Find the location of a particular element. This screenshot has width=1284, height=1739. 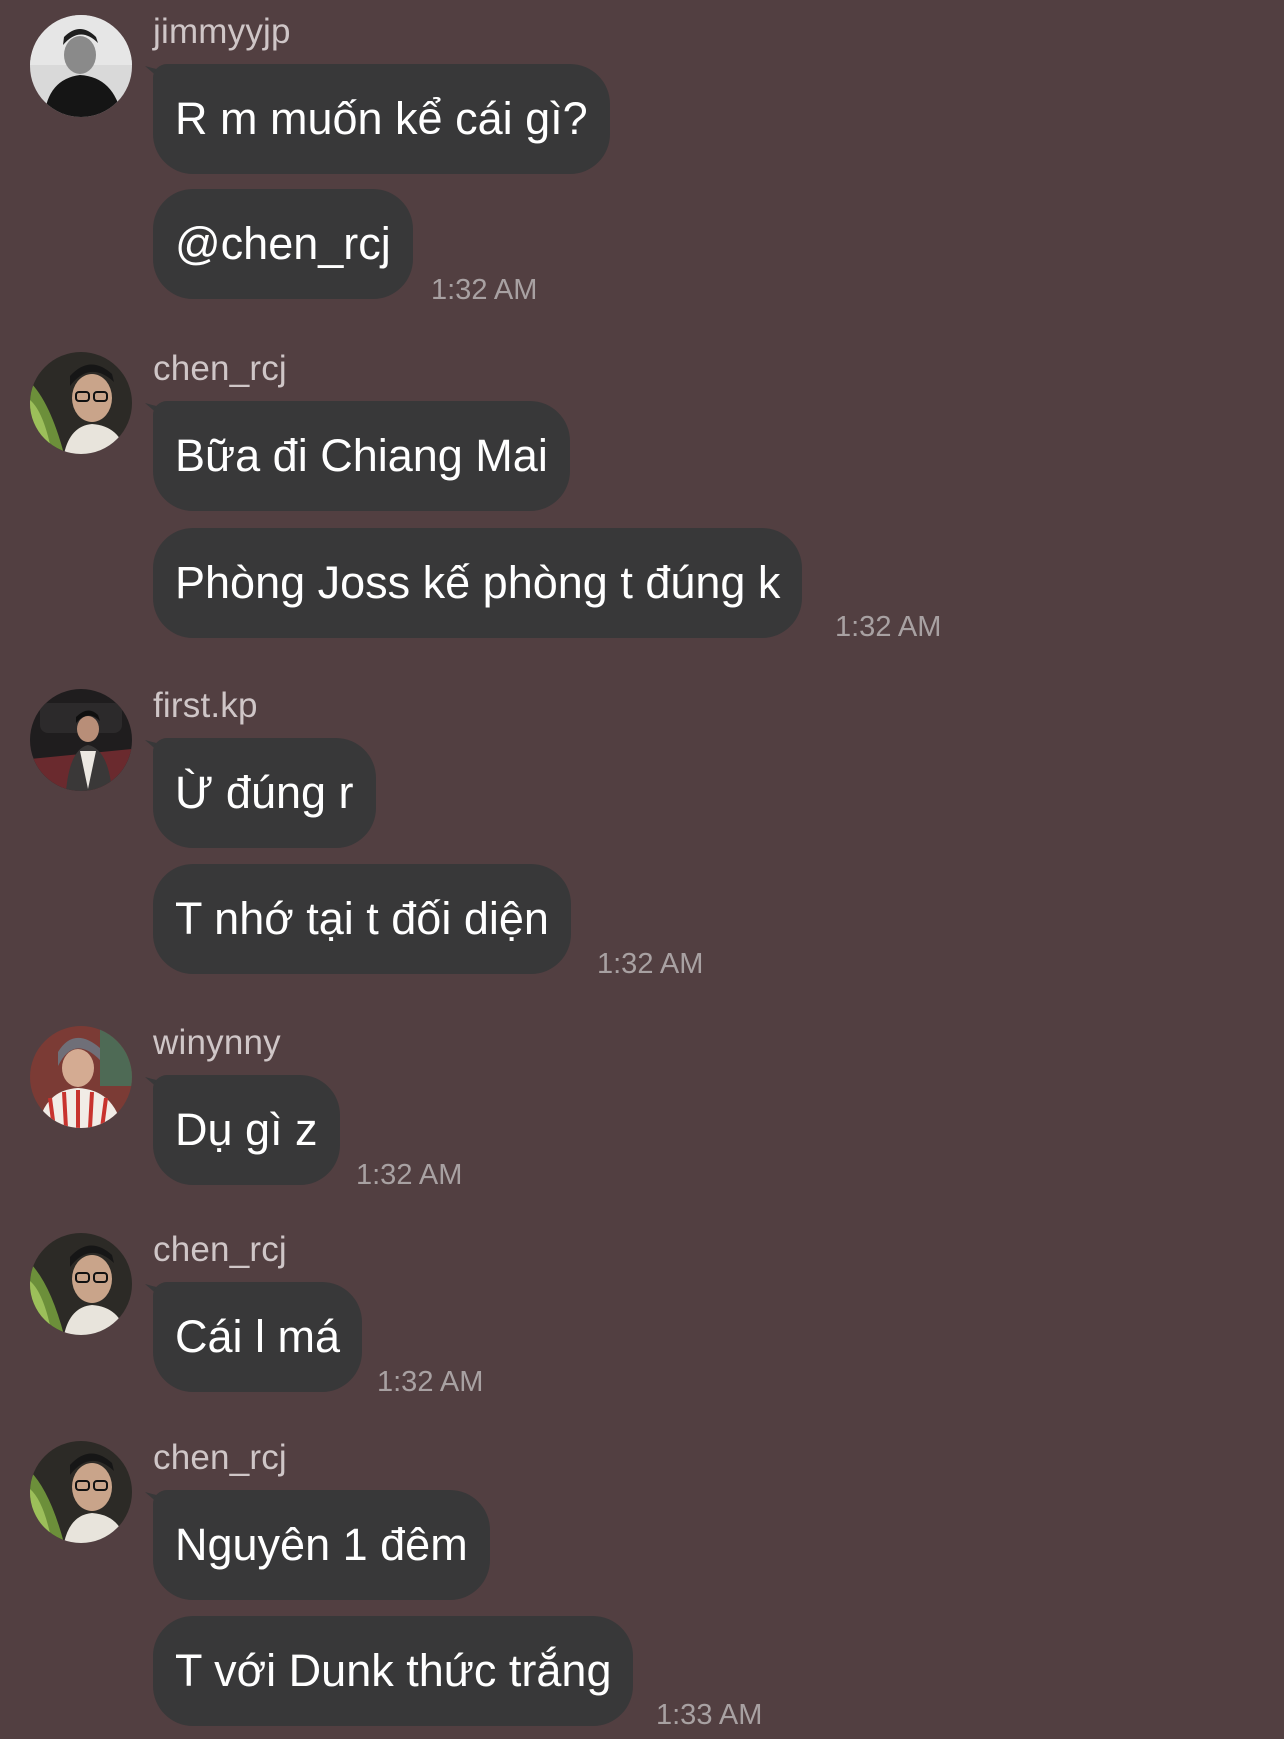

message-bubble: @chen_rcj is located at coordinates (283, 244).